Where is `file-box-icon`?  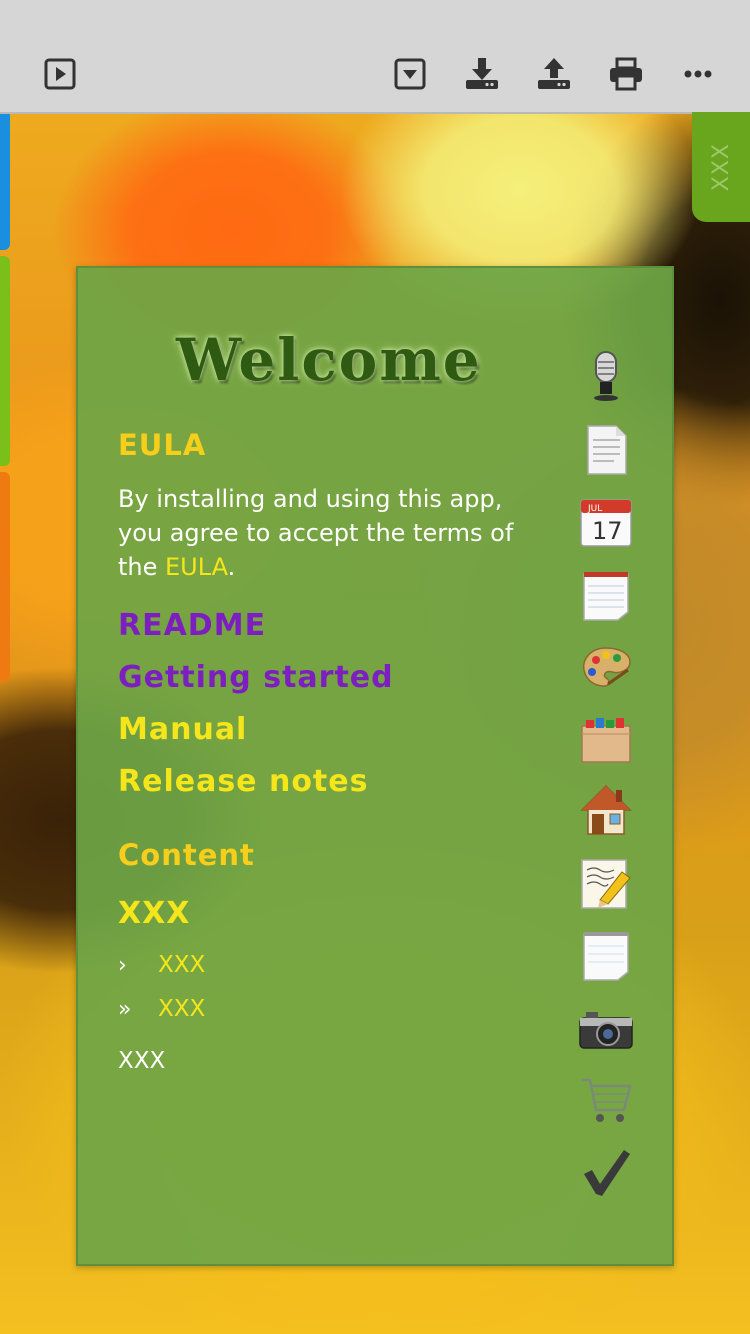
file-box-icon is located at coordinates (606, 740).